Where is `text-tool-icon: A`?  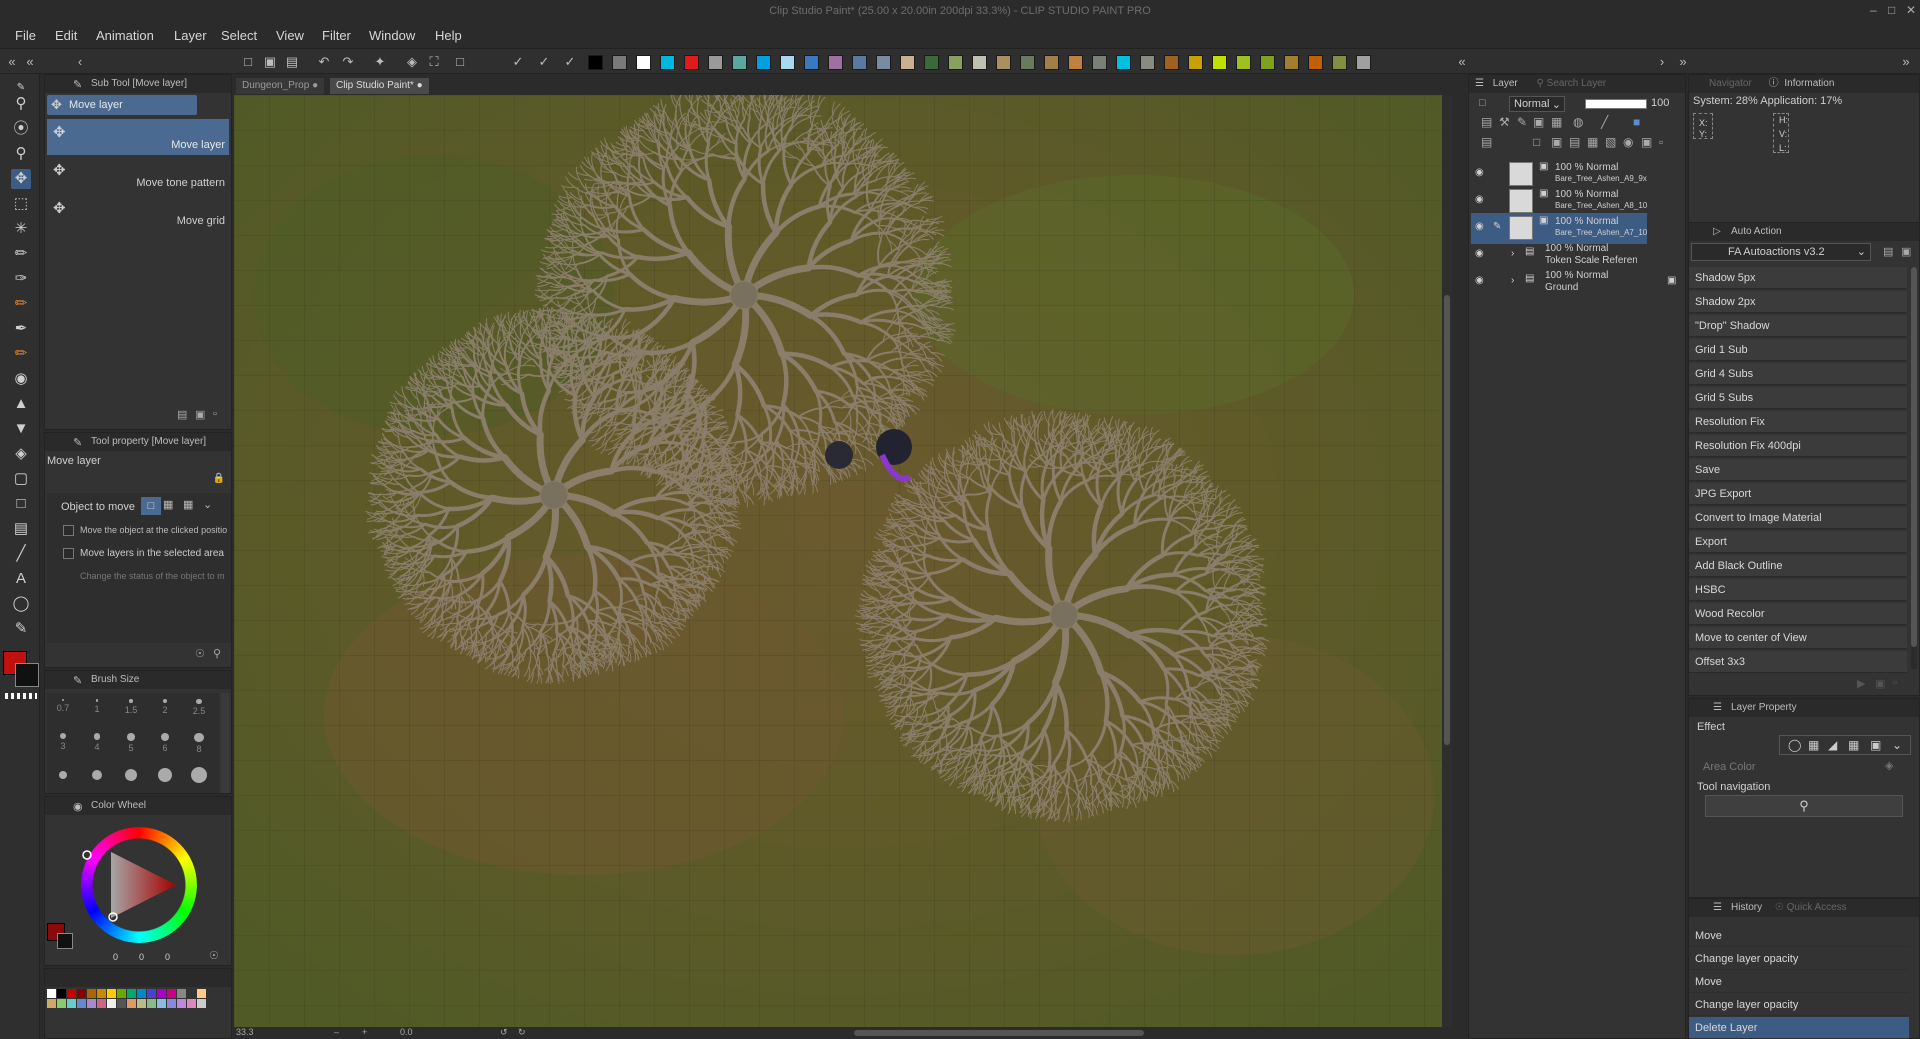 text-tool-icon: A is located at coordinates (21, 579).